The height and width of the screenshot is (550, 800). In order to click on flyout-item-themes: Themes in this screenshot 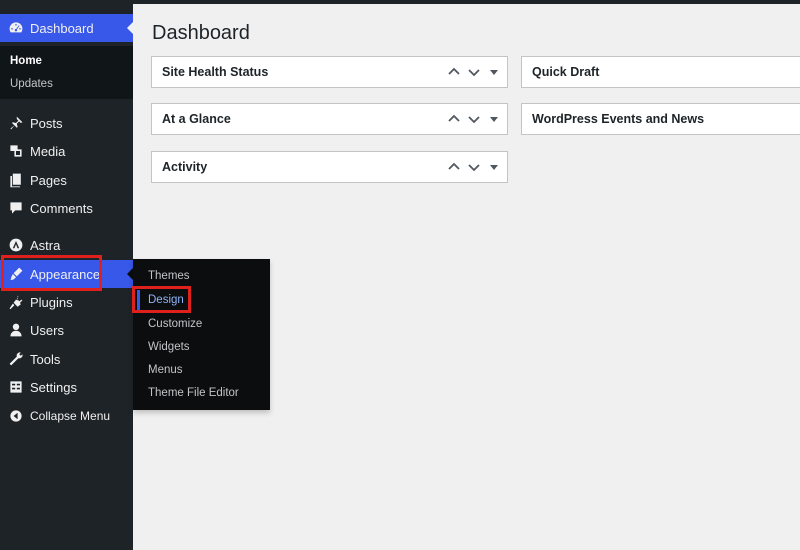, I will do `click(169, 276)`.